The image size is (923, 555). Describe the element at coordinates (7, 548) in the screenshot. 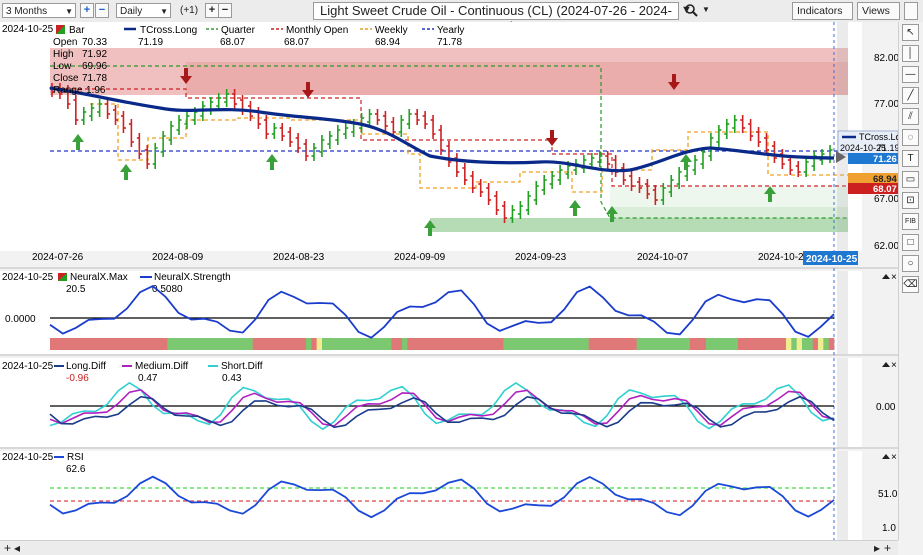

I see `scroll-left-plus-icon: +` at that location.